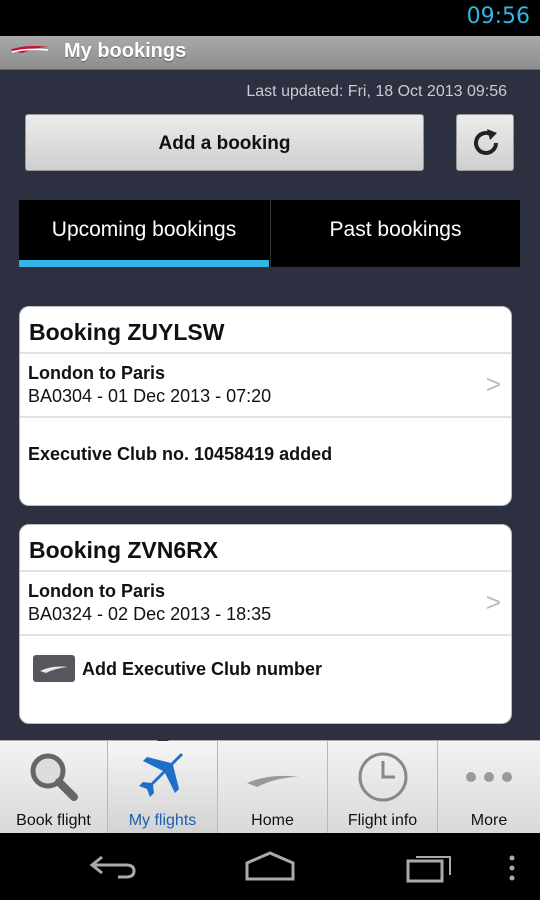 The width and height of the screenshot is (540, 900). I want to click on refresh-icon, so click(486, 142).